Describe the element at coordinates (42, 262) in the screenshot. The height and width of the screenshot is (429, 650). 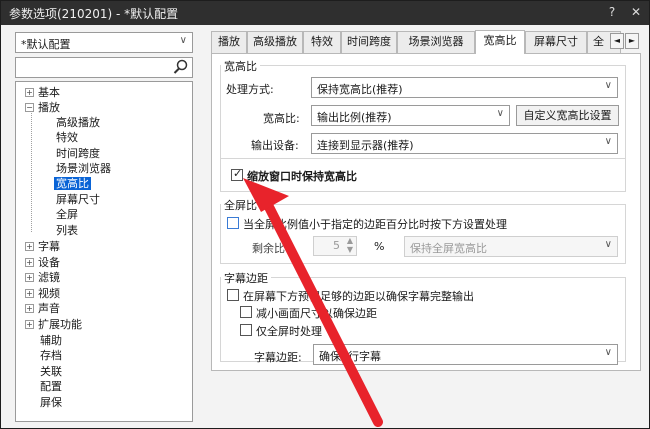
I see `tree-item-devices: + 设备` at that location.